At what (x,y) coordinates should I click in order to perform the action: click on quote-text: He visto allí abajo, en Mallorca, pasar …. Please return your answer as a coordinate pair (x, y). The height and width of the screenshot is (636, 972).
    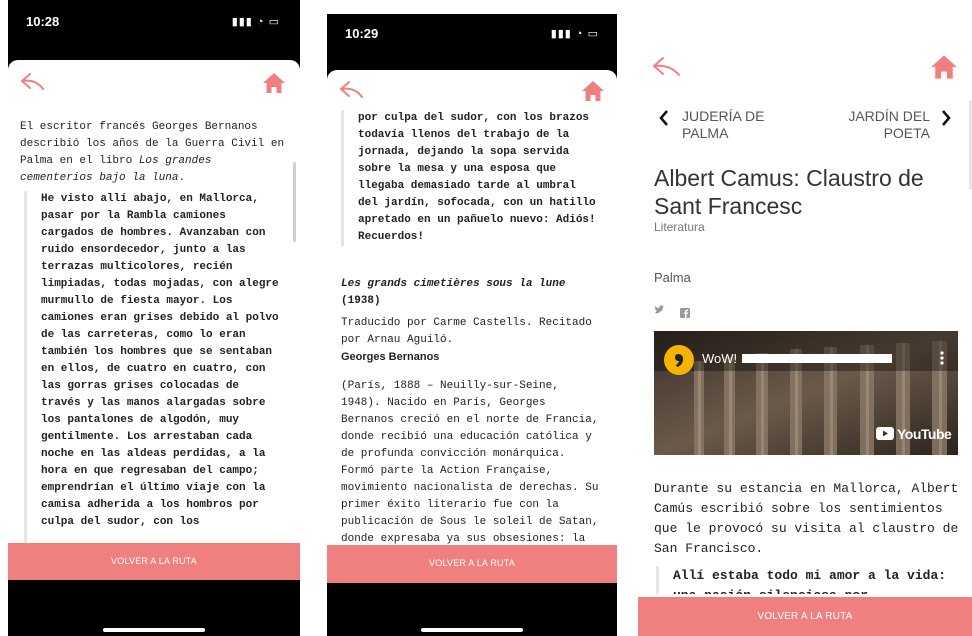
    Looking at the image, I should click on (160, 360).